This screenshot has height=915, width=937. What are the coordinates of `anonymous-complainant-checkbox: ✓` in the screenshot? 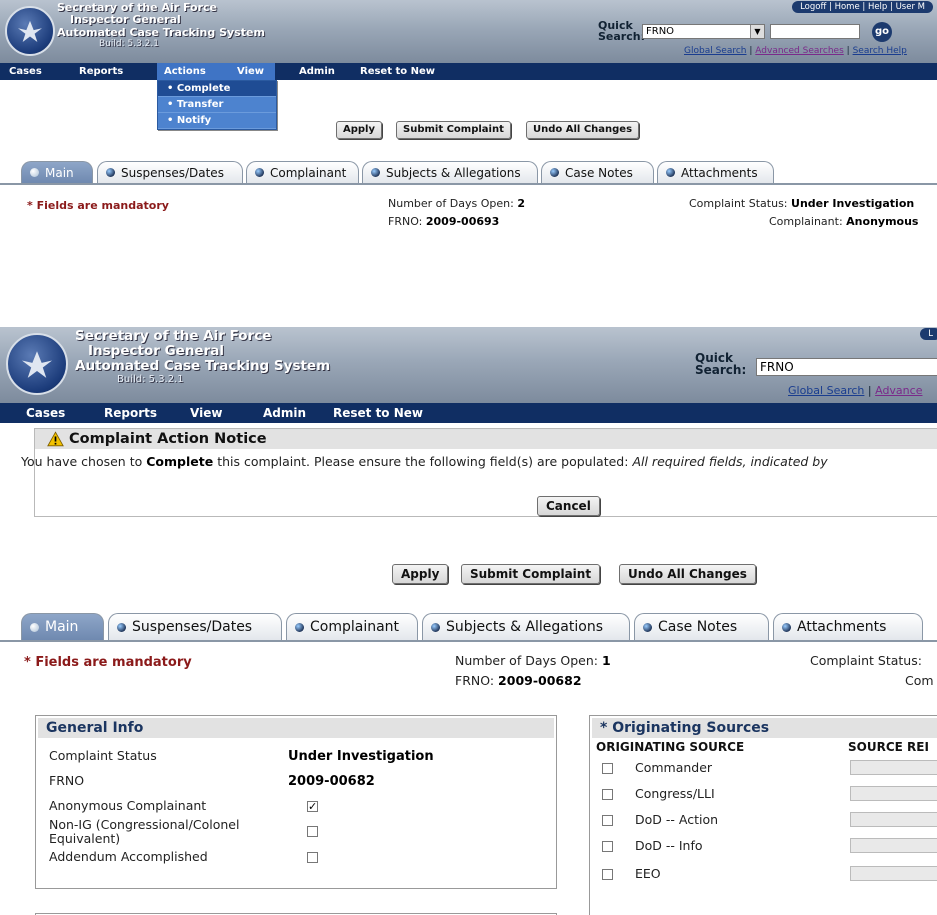 It's located at (312, 806).